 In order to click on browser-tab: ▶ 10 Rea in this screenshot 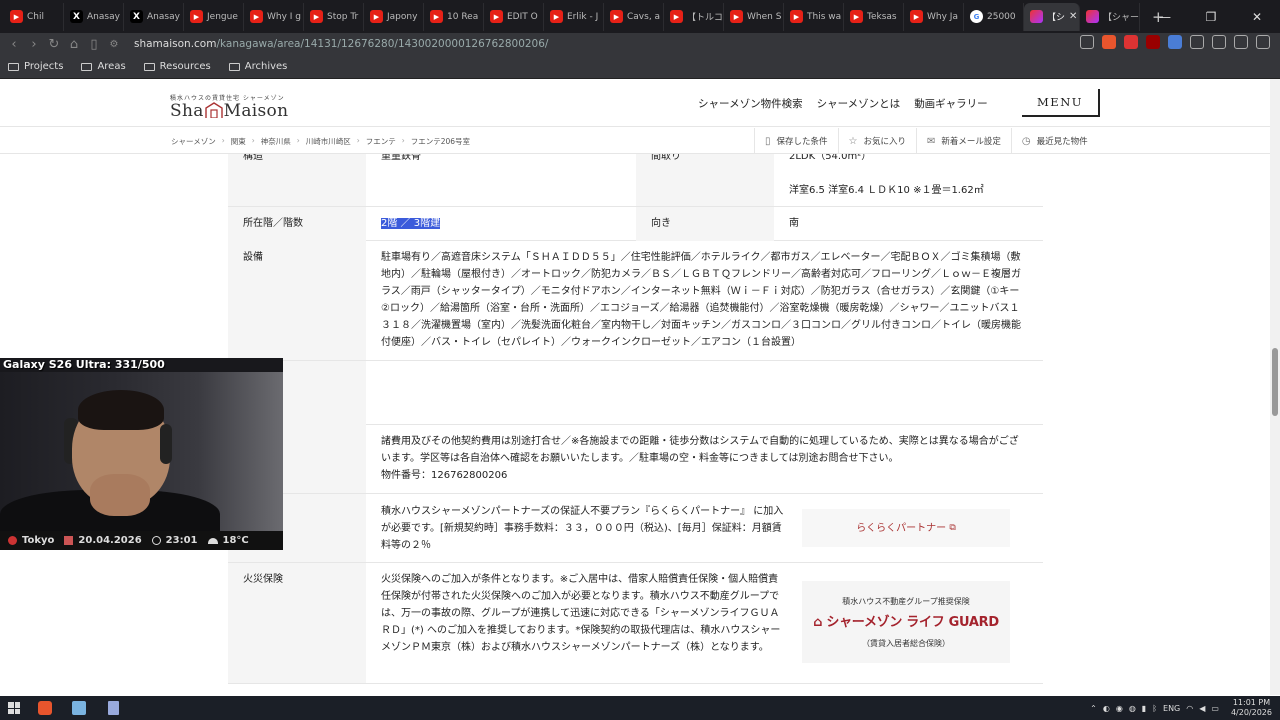, I will do `click(454, 16)`.